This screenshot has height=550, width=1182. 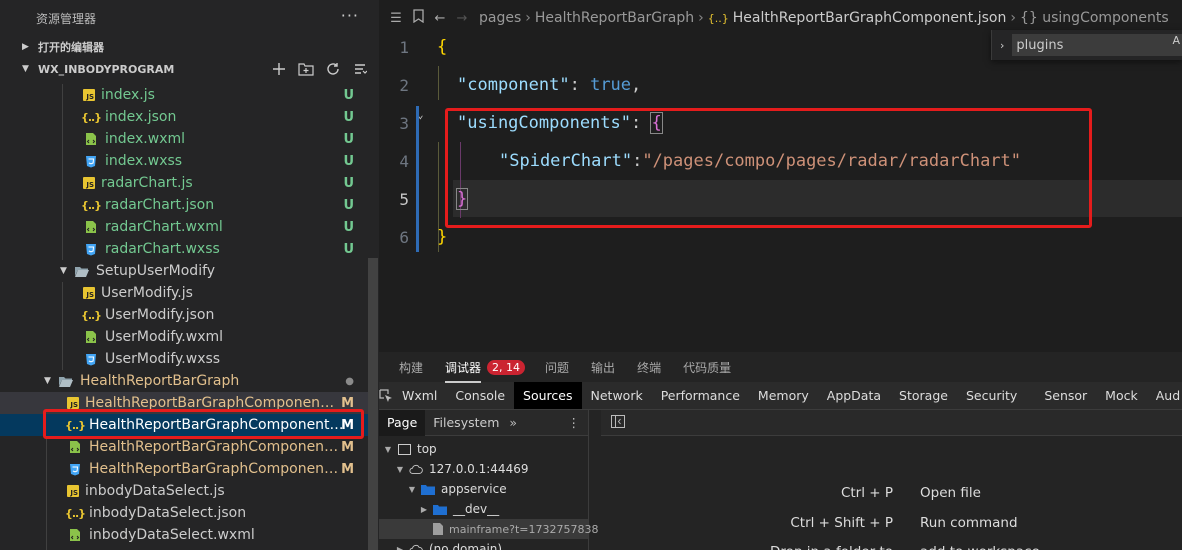 I want to click on tab-code-quality: 代码质量, so click(x=707, y=367).